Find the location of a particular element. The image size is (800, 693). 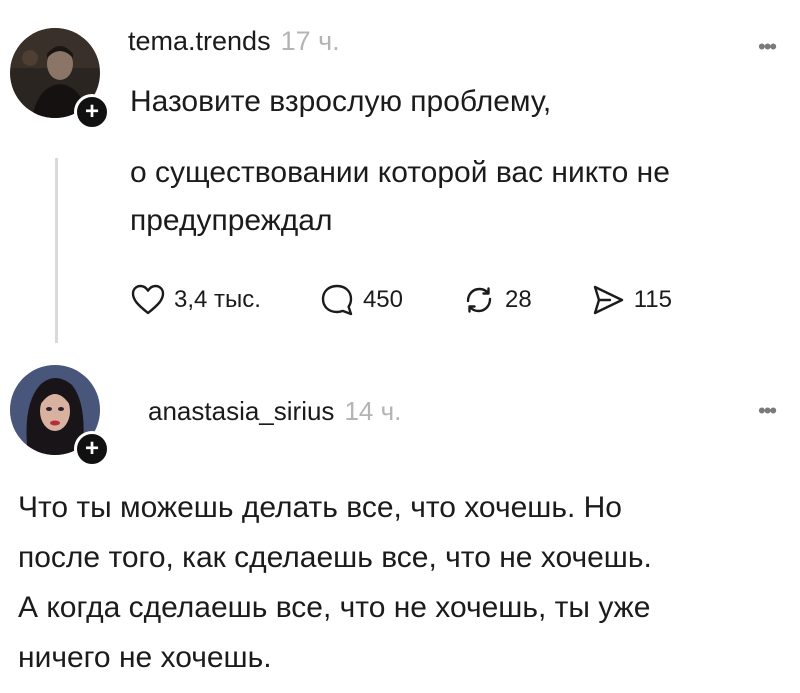

comment-count: 450 is located at coordinates (382, 299).